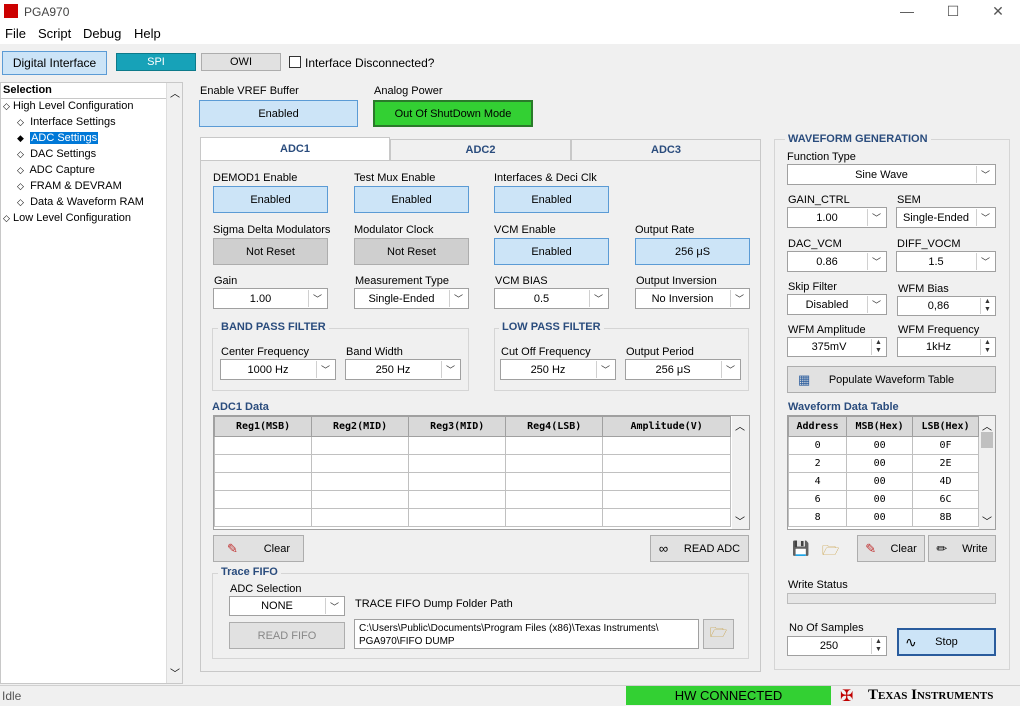 Image resolution: width=1020 pixels, height=706 pixels. What do you see at coordinates (818, 426) in the screenshot?
I see `col-address: Address` at bounding box center [818, 426].